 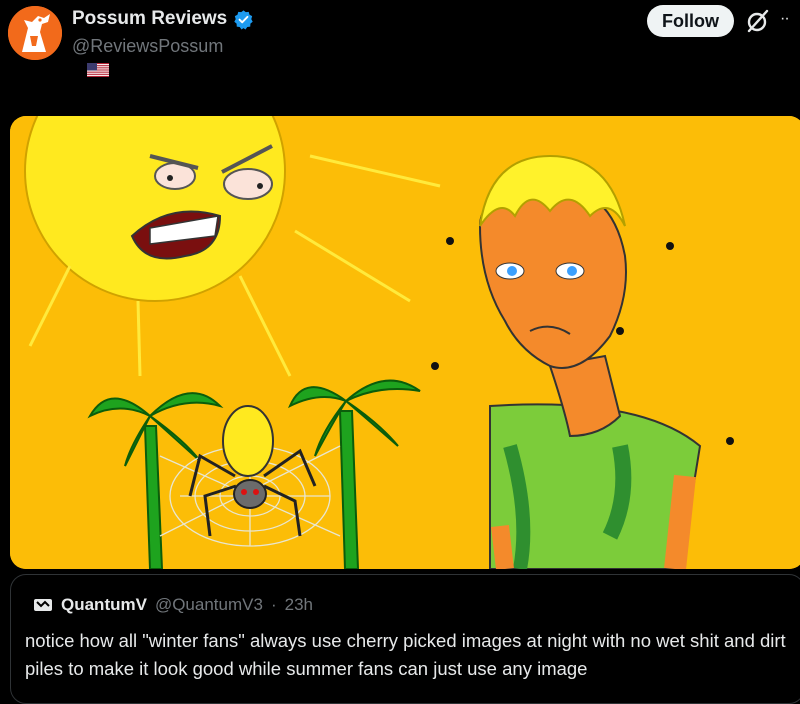 I want to click on author-avatar, so click(x=35, y=33).